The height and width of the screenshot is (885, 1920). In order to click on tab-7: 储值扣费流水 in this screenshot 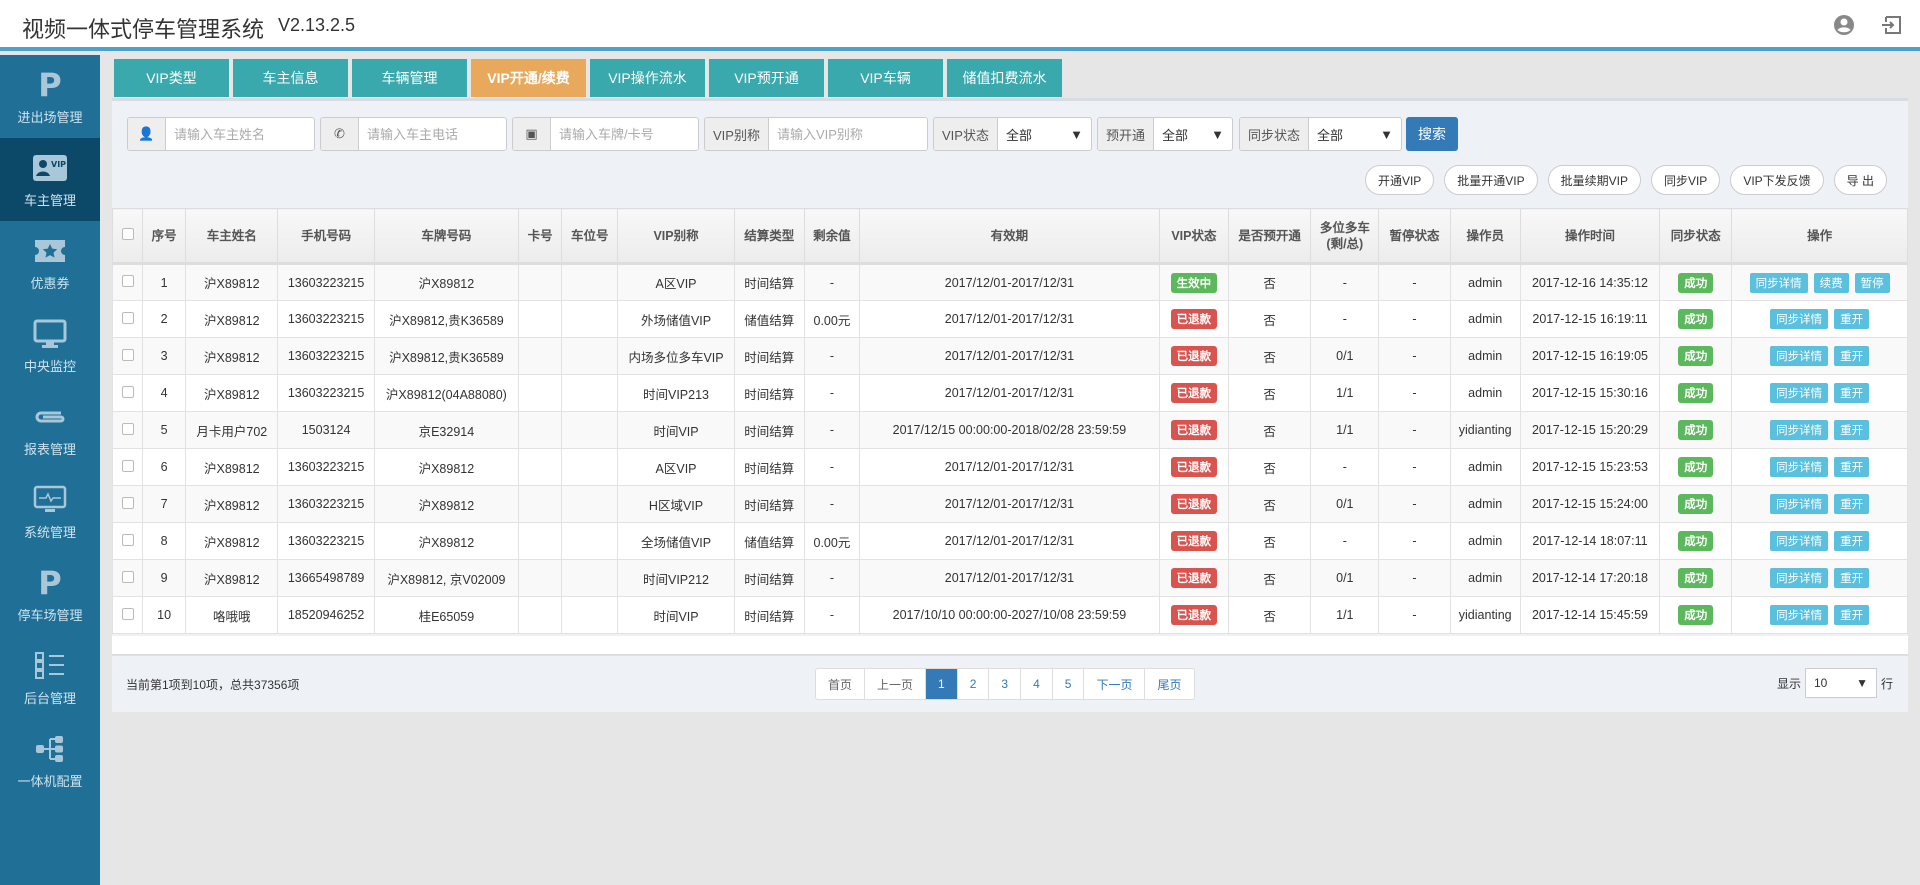, I will do `click(1004, 78)`.